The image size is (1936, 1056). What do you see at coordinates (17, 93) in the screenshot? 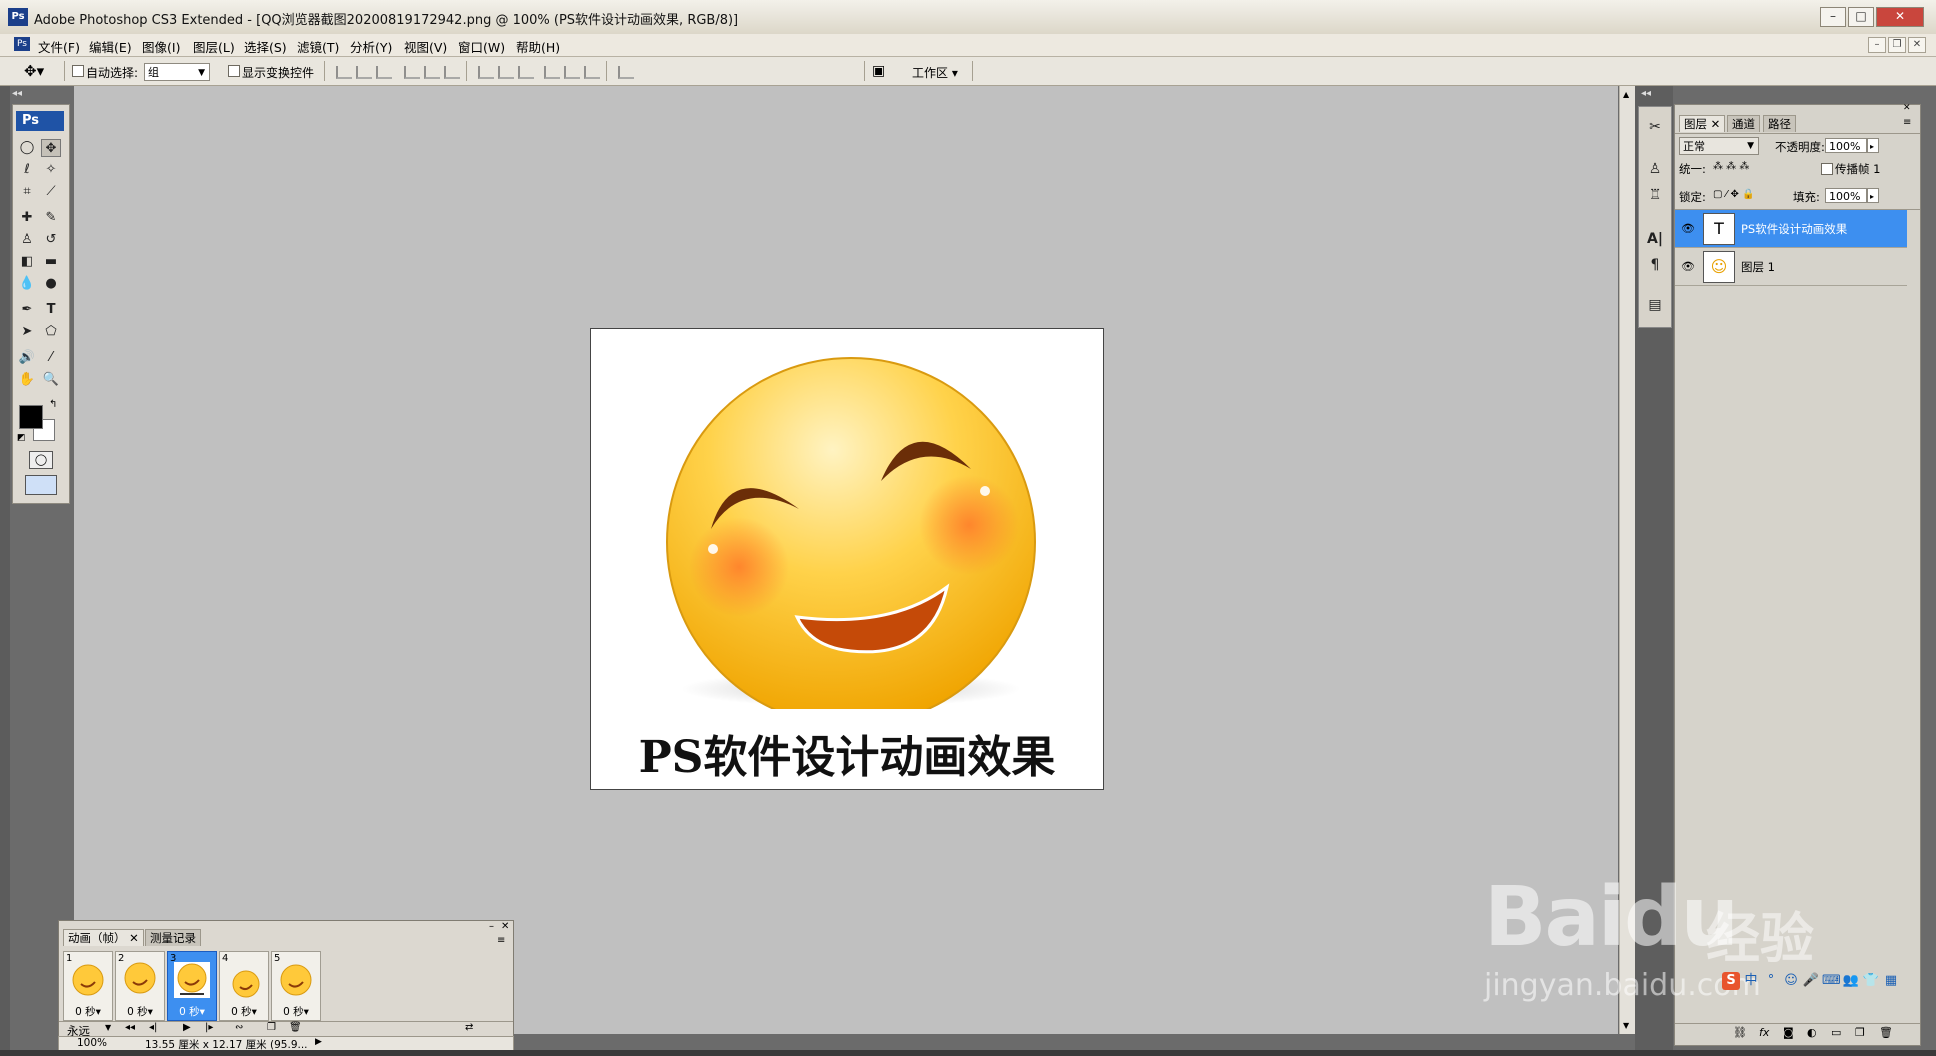
I see `collapse-toolbox-icon: ◂◂` at bounding box center [17, 93].